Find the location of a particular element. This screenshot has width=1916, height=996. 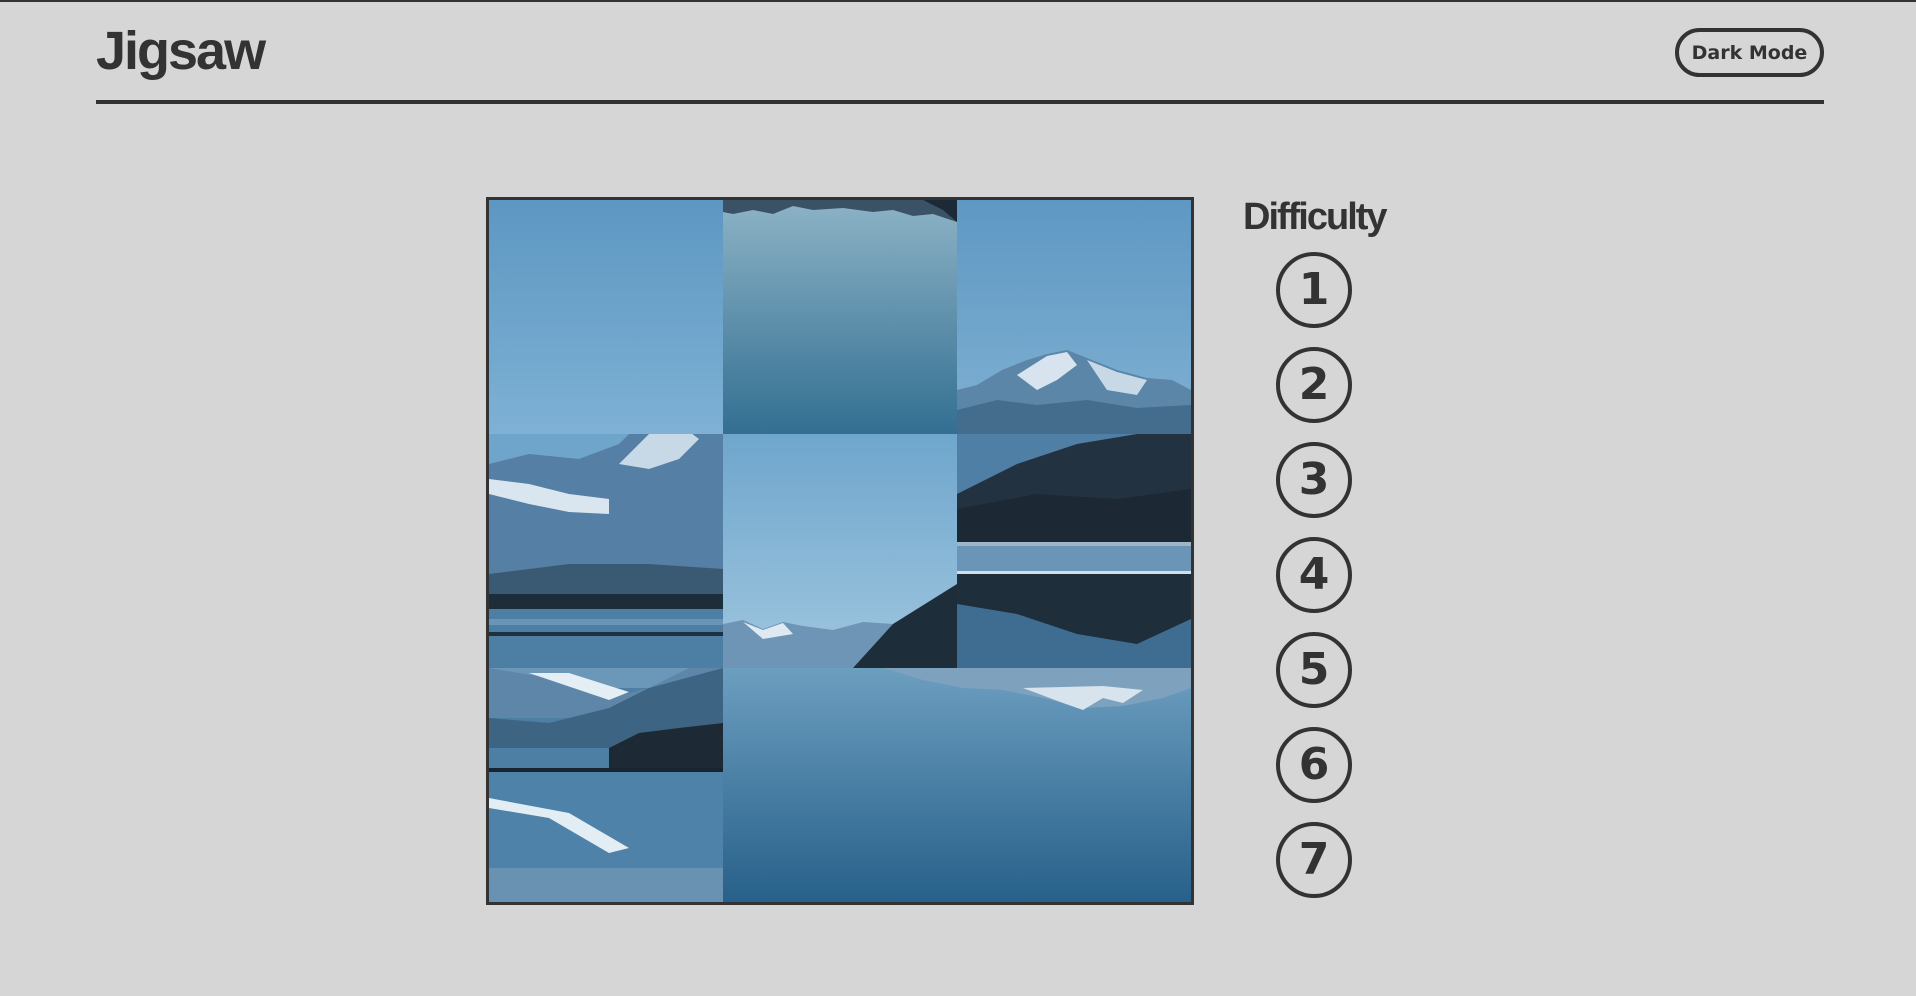

difficulty-6-button: 6 is located at coordinates (1314, 765).